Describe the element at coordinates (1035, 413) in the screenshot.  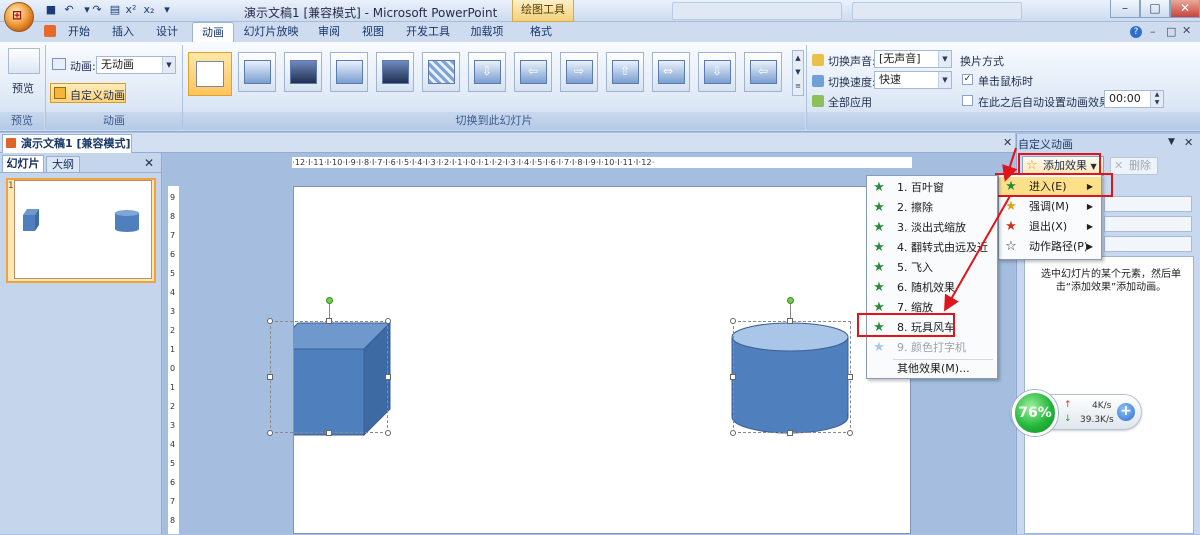
I see `network-percent: 76%` at that location.